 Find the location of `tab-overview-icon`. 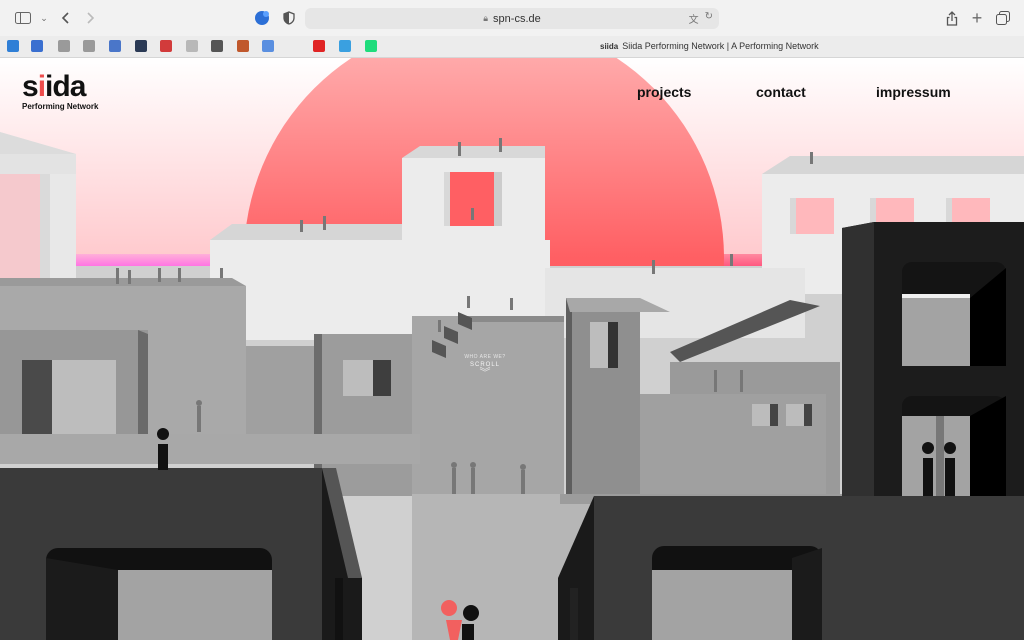

tab-overview-icon is located at coordinates (1003, 18).